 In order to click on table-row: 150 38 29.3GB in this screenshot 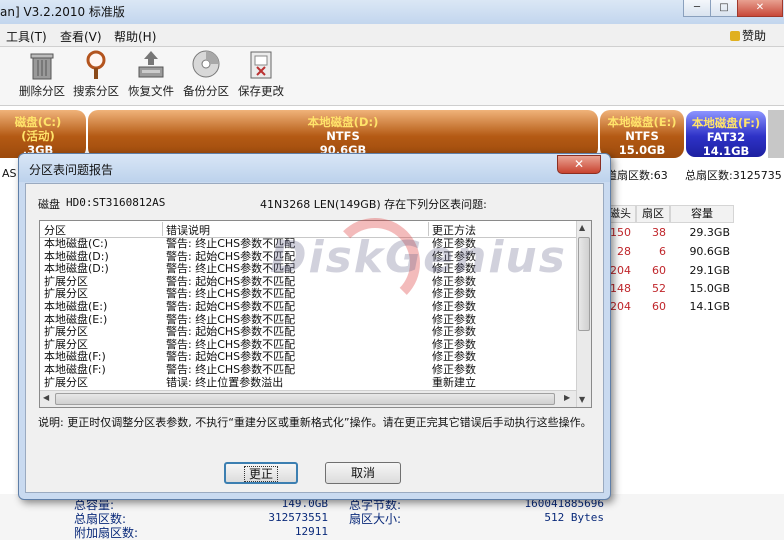, I will do `click(694, 235)`.